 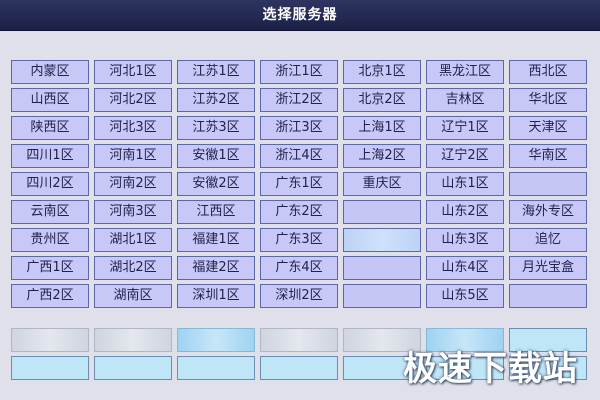 What do you see at coordinates (216, 212) in the screenshot?
I see `server-cell: 江西区` at bounding box center [216, 212].